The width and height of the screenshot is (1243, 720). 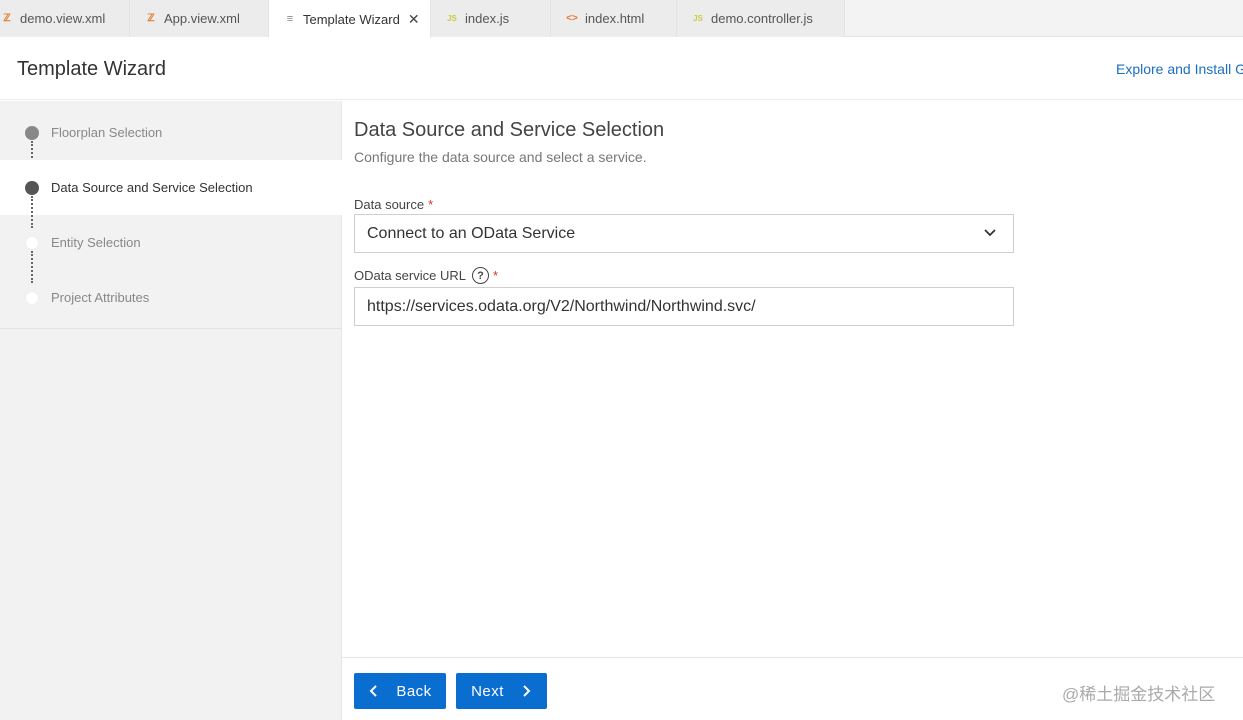 What do you see at coordinates (480, 275) in the screenshot?
I see `help-icon: ?` at bounding box center [480, 275].